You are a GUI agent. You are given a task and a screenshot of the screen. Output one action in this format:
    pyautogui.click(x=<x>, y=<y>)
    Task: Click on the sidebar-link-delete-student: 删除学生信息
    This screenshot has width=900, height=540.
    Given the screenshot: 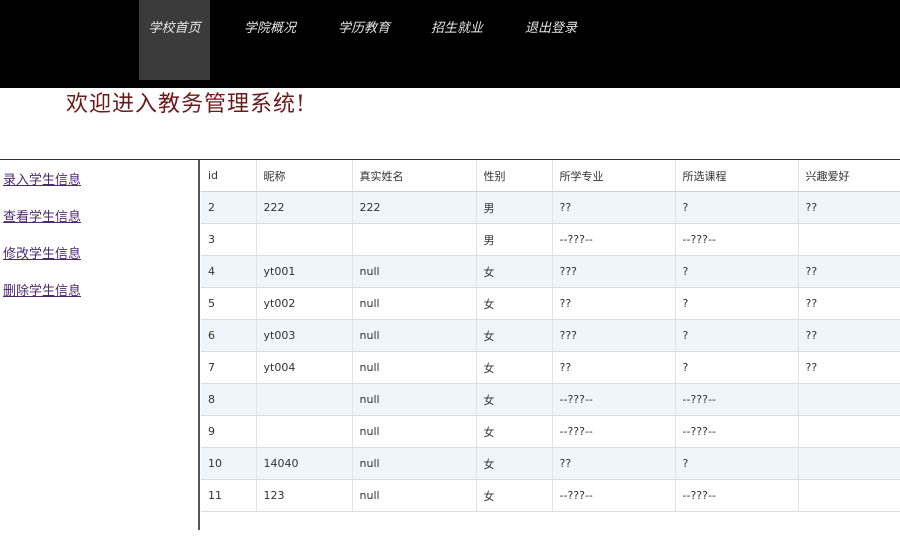 What is the action you would take?
    pyautogui.click(x=42, y=289)
    